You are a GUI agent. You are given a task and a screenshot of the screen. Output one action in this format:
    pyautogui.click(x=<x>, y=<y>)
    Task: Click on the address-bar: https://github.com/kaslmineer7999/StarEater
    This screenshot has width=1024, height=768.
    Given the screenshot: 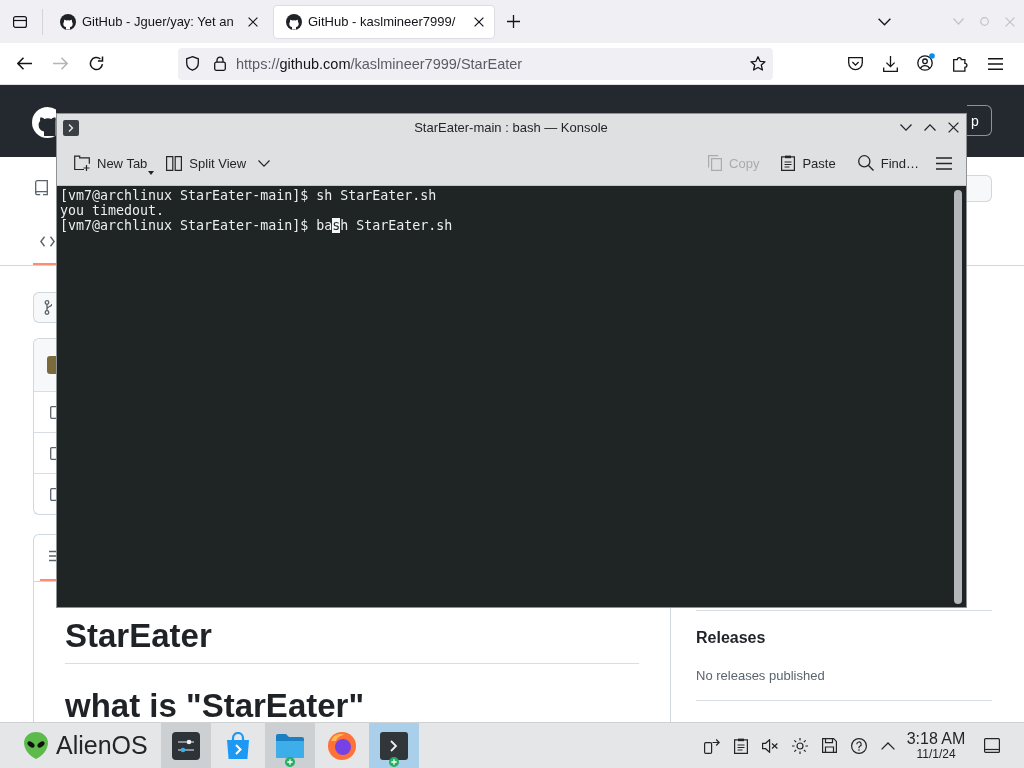 What is the action you would take?
    pyautogui.click(x=475, y=63)
    